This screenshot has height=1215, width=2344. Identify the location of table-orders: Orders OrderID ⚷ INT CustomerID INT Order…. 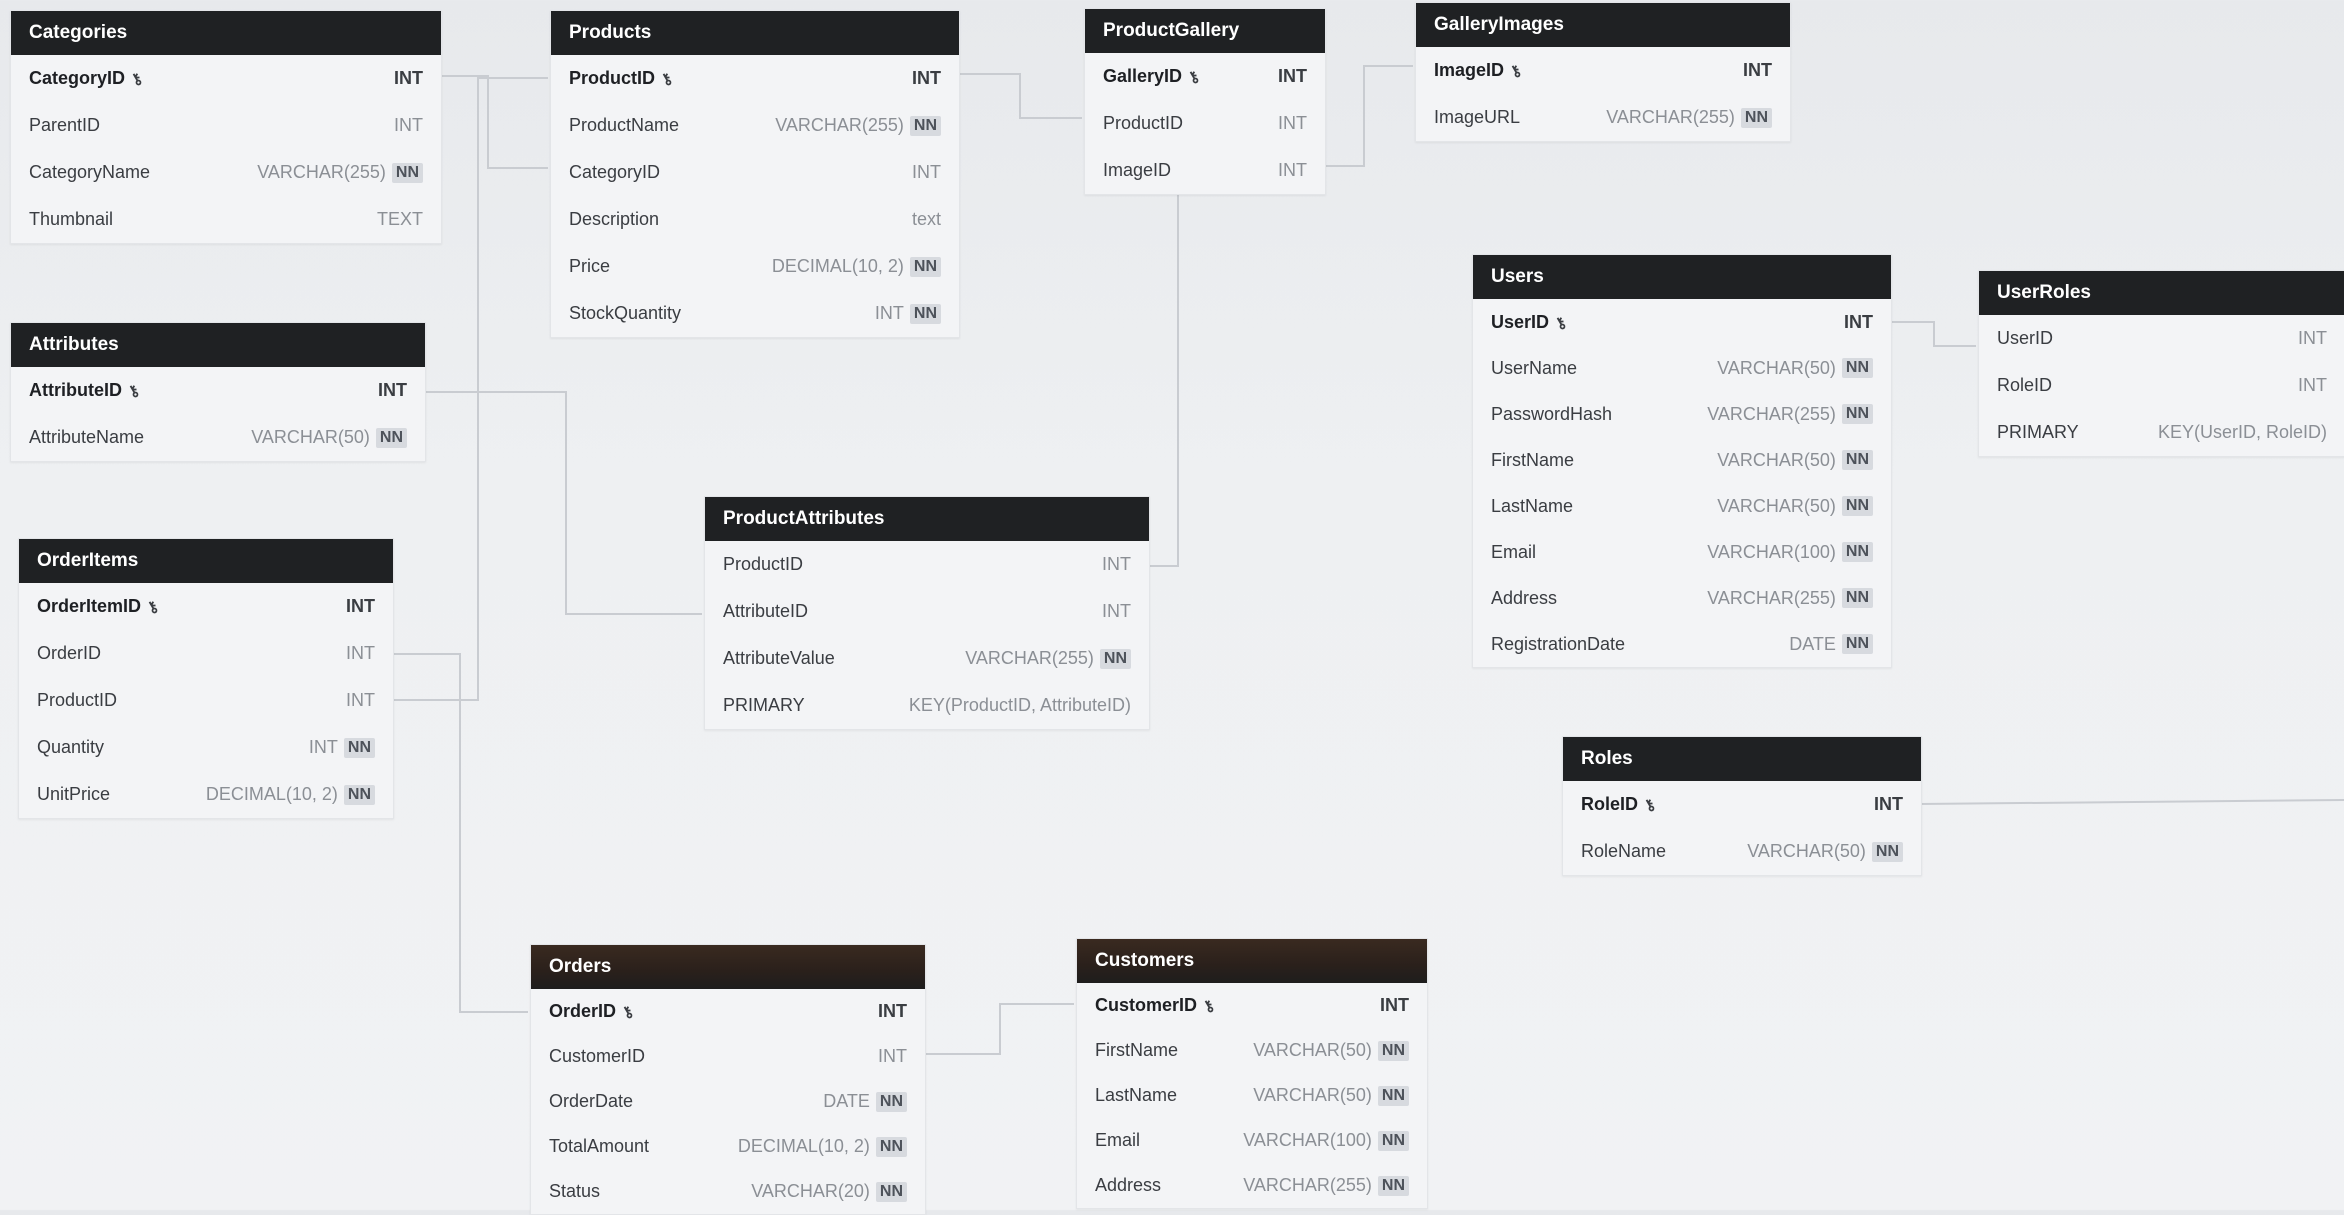
(728, 1079).